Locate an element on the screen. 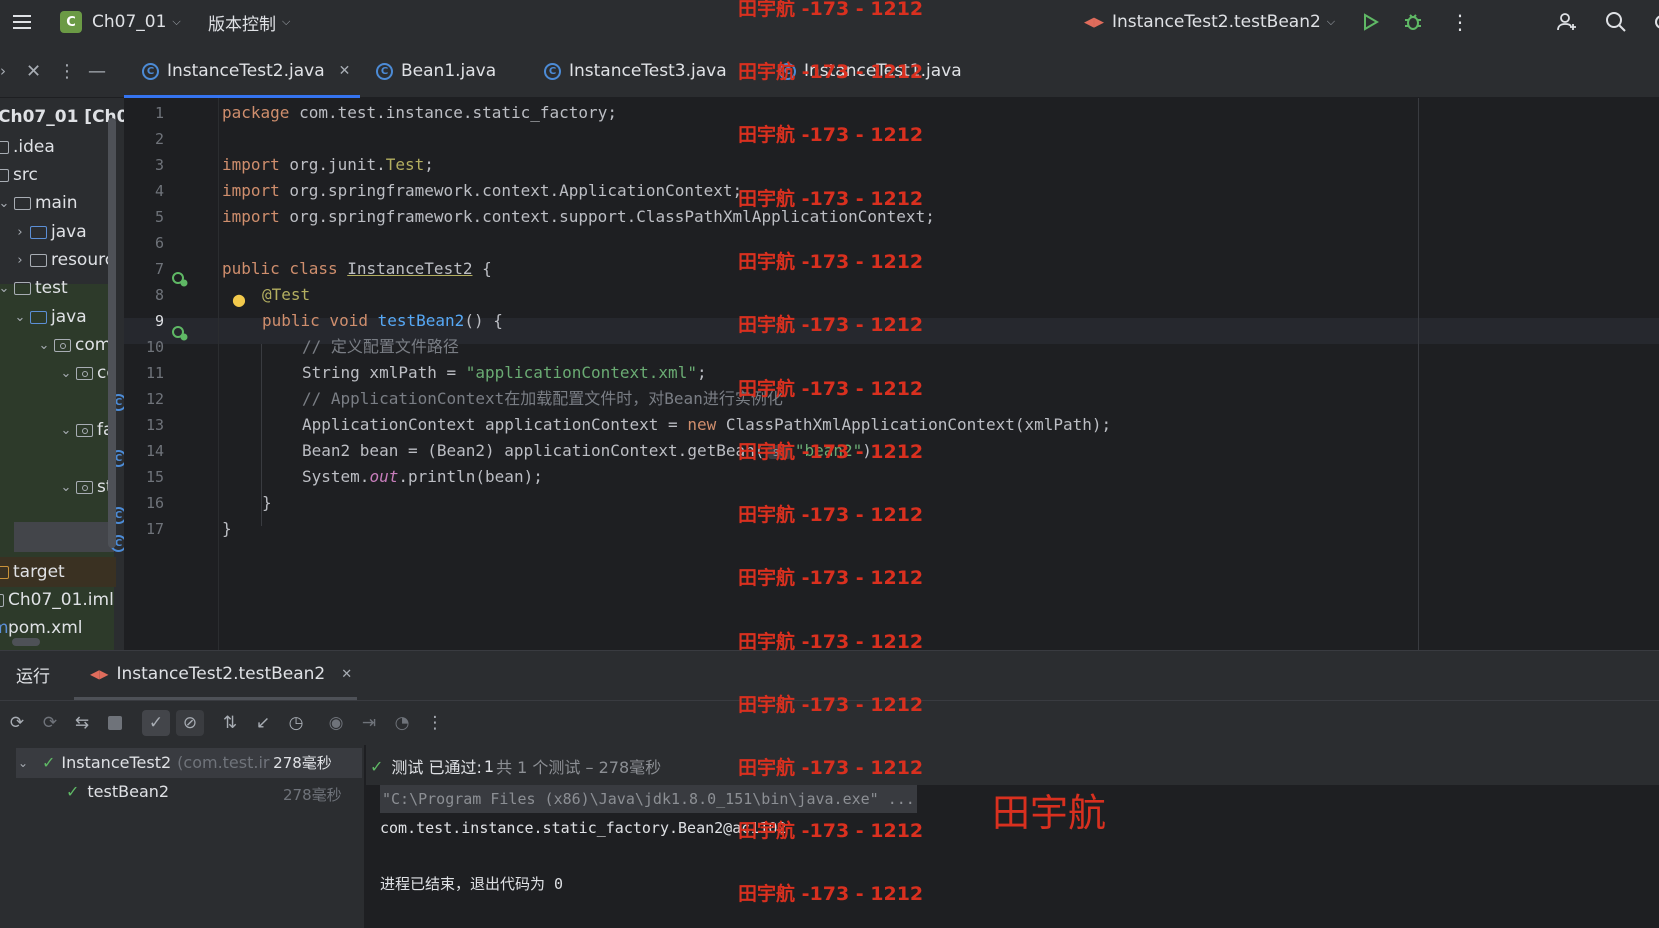 This screenshot has width=1659, height=928. tree-root: Ch07_01 [Ch07 is located at coordinates (62, 117).